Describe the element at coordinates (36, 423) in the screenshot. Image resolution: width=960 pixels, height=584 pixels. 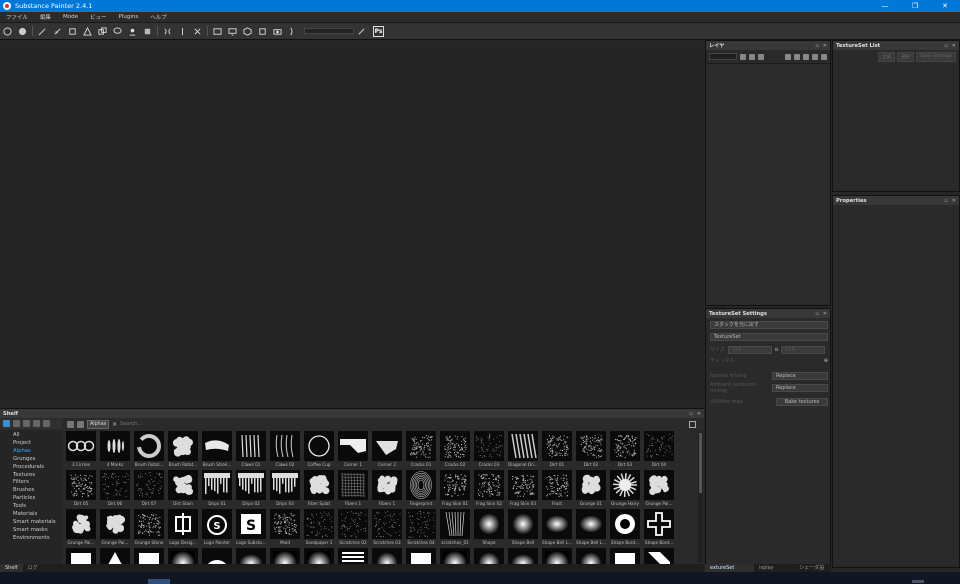
I see `shelf-save-icon` at that location.